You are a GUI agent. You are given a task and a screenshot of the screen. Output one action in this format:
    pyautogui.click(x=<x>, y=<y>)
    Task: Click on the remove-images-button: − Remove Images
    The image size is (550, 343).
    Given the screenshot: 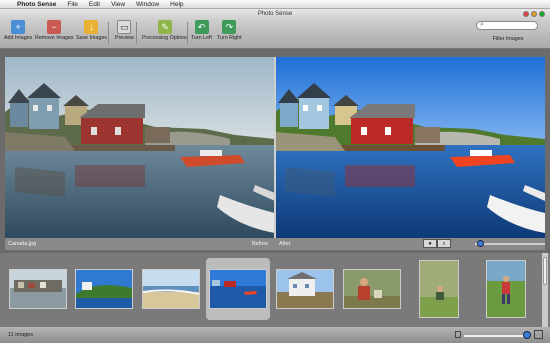 What is the action you would take?
    pyautogui.click(x=54, y=30)
    